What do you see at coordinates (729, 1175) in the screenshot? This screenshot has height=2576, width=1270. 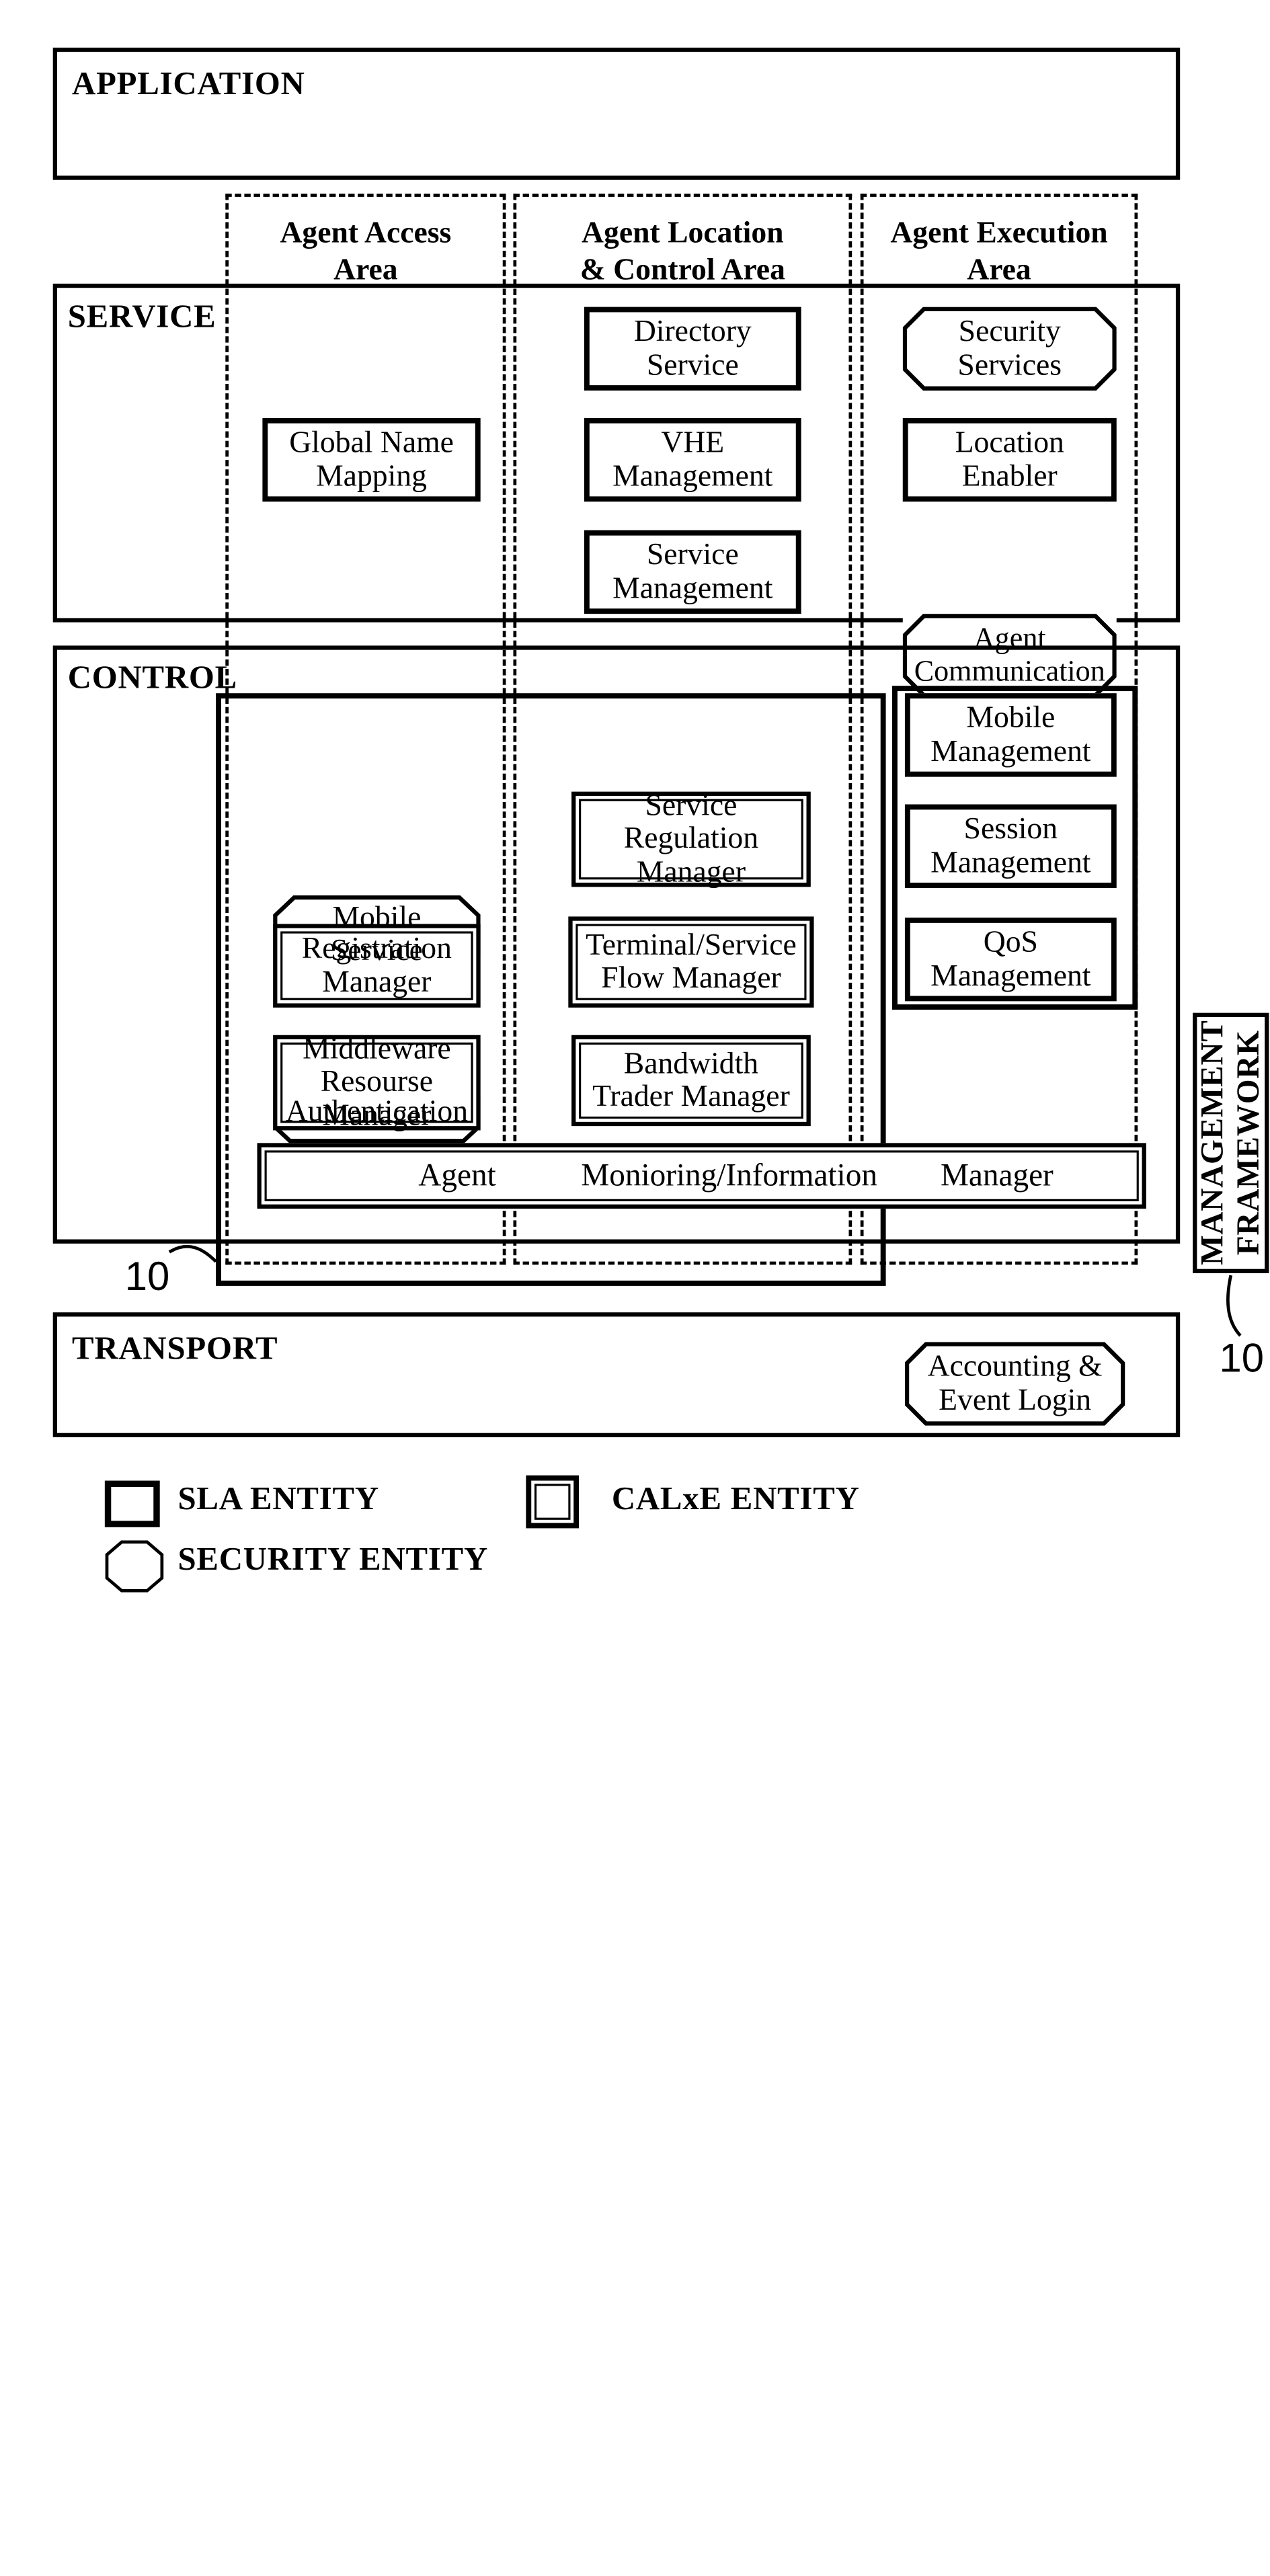 I see `bar-cell-monitoring-information: Monioring/Information` at bounding box center [729, 1175].